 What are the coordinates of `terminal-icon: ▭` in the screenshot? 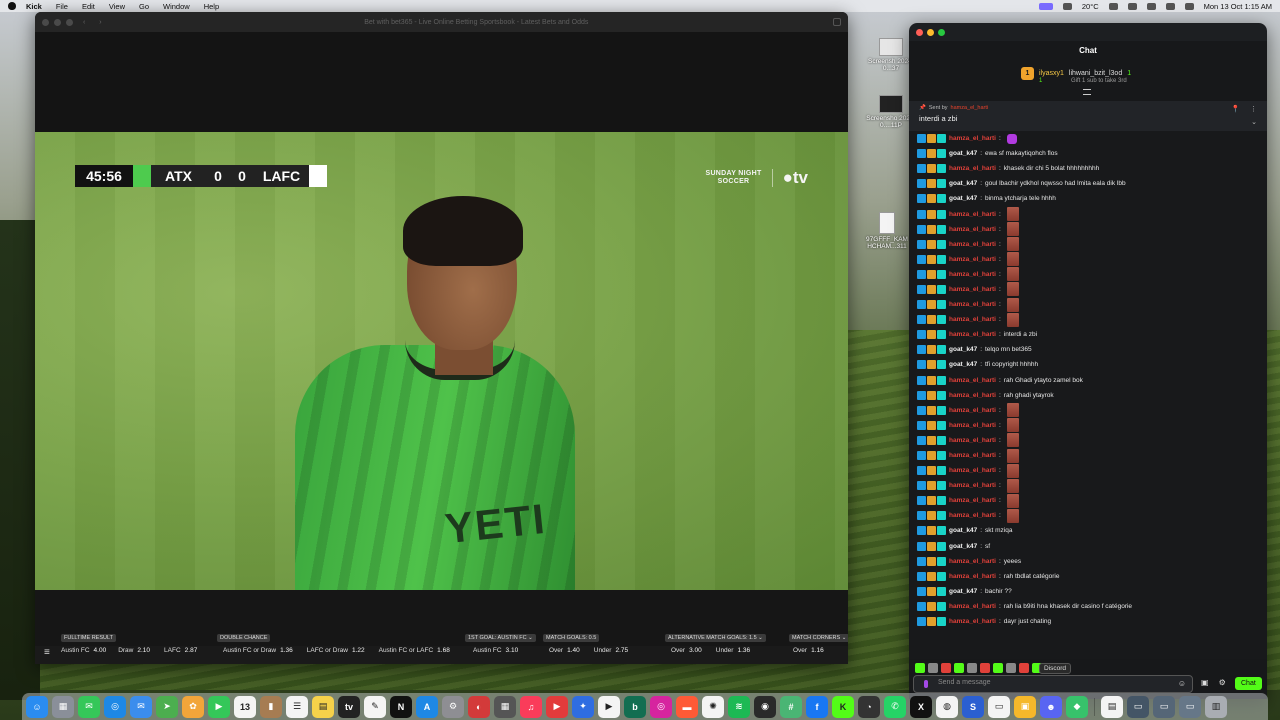 It's located at (999, 706).